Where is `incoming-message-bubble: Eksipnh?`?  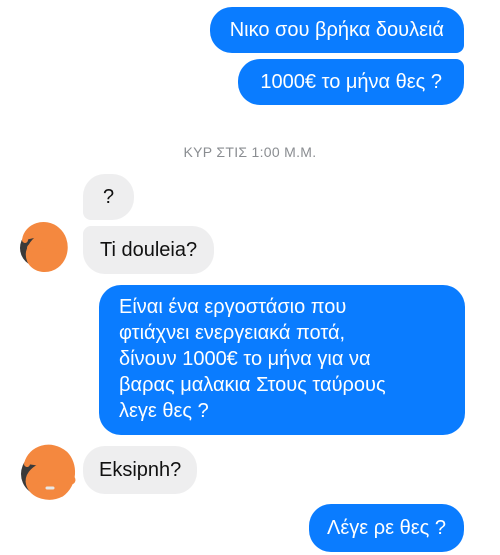
incoming-message-bubble: Eksipnh? is located at coordinates (140, 470).